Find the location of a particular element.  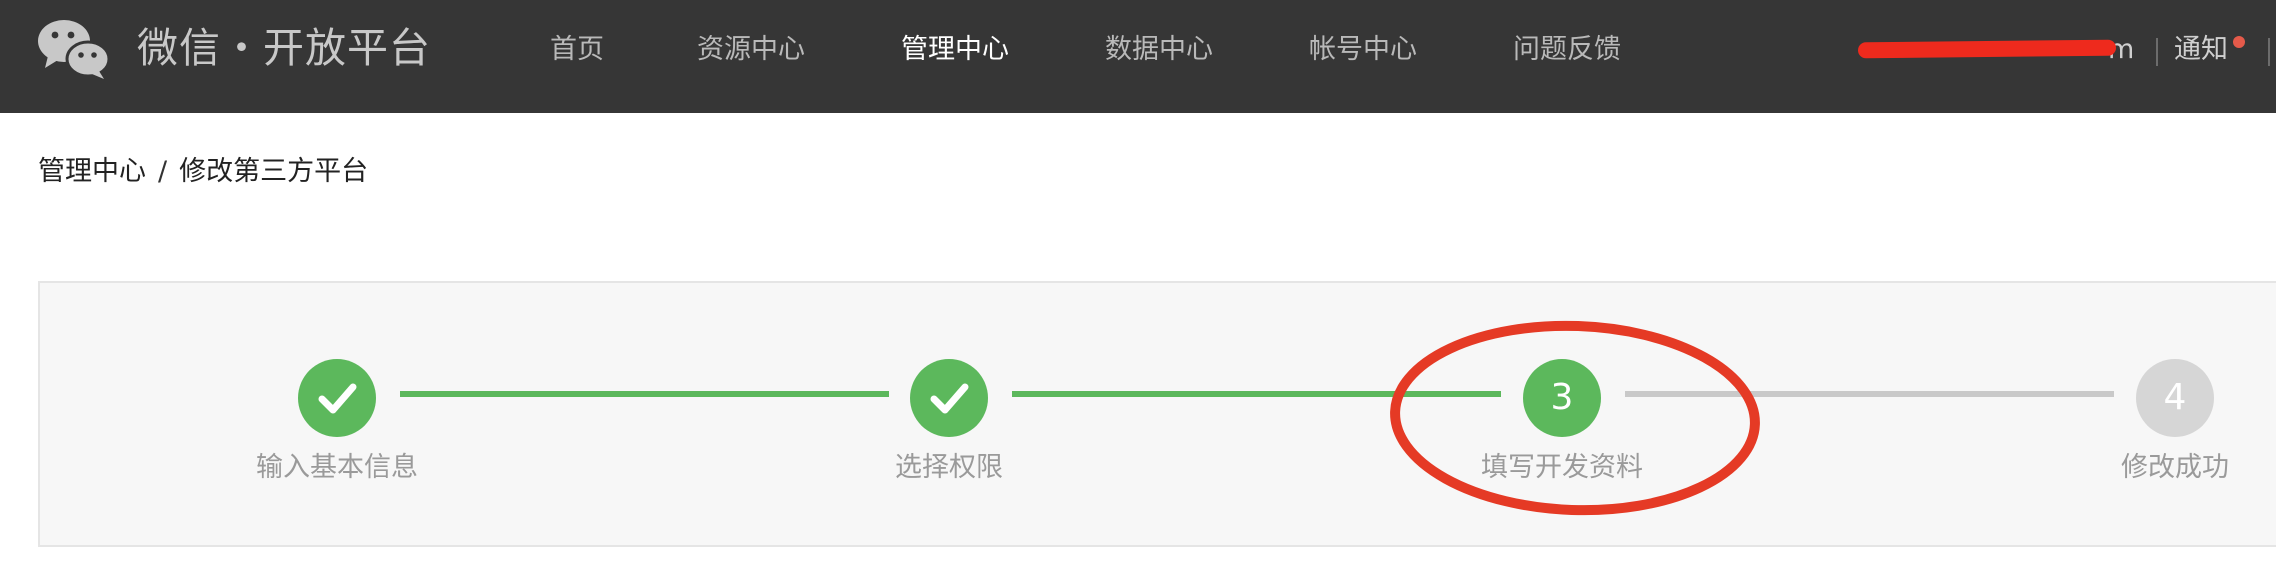

step-4-label: 修改成功 is located at coordinates (2175, 467).